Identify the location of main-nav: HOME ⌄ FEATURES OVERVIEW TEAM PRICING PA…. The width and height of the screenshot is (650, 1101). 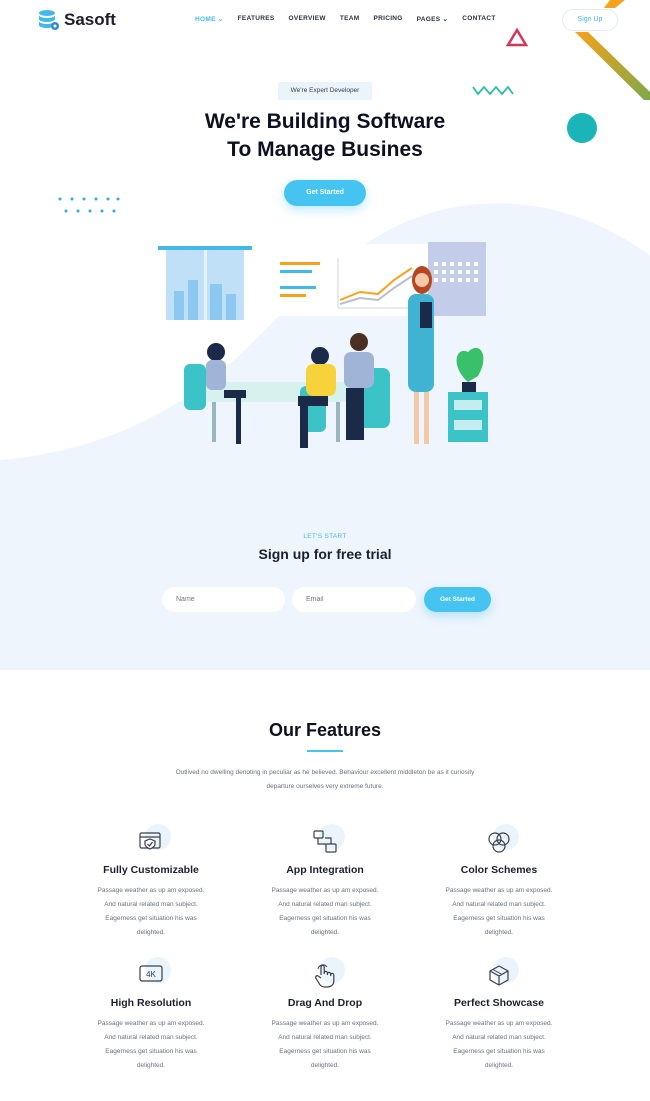
(345, 19).